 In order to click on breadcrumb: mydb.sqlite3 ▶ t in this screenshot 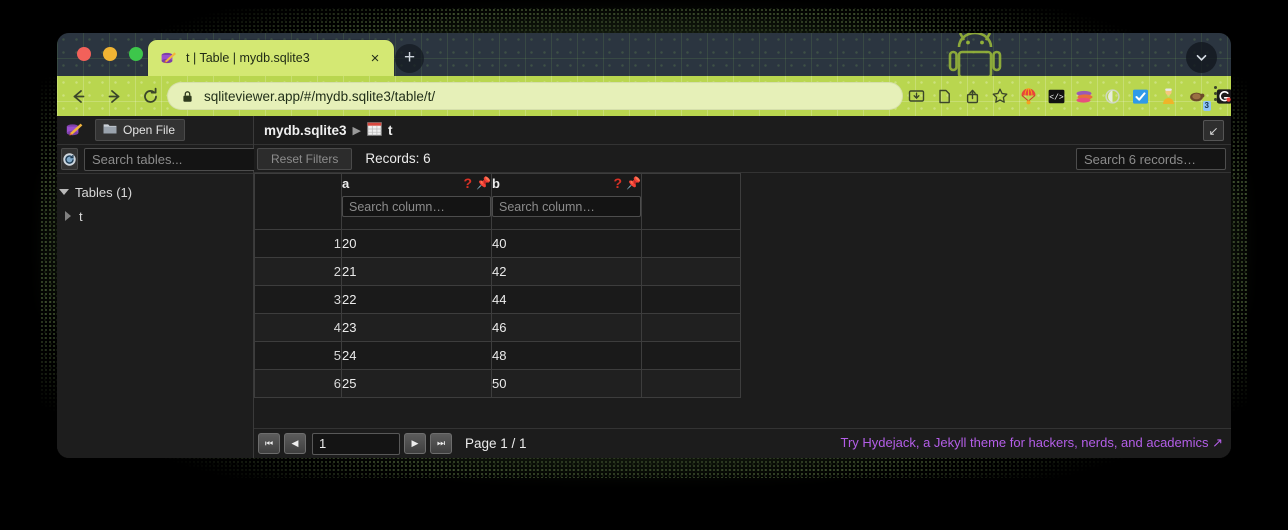, I will do `click(328, 130)`.